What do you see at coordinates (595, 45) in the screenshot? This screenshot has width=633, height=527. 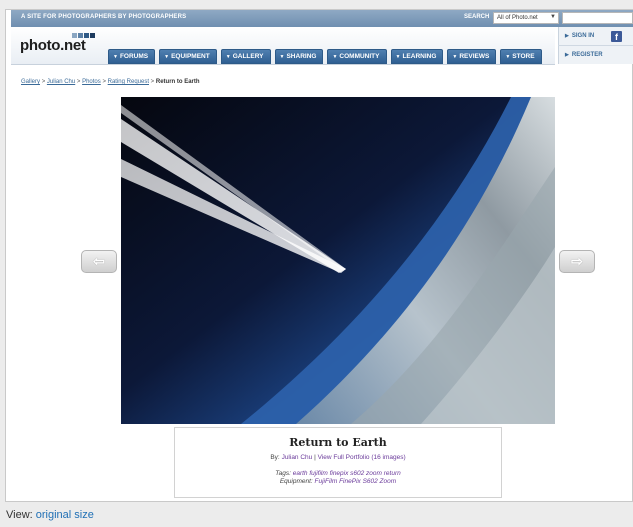 I see `account-divider` at bounding box center [595, 45].